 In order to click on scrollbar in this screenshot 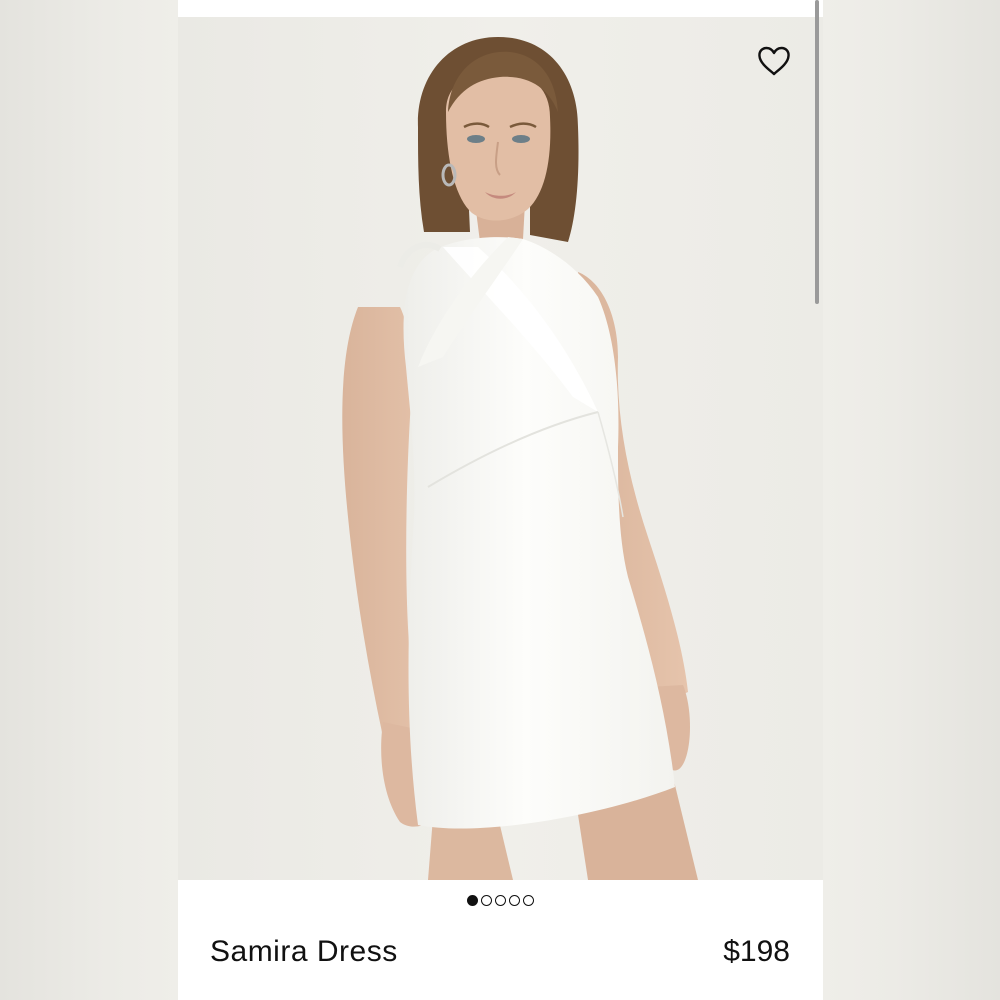, I will do `click(817, 152)`.